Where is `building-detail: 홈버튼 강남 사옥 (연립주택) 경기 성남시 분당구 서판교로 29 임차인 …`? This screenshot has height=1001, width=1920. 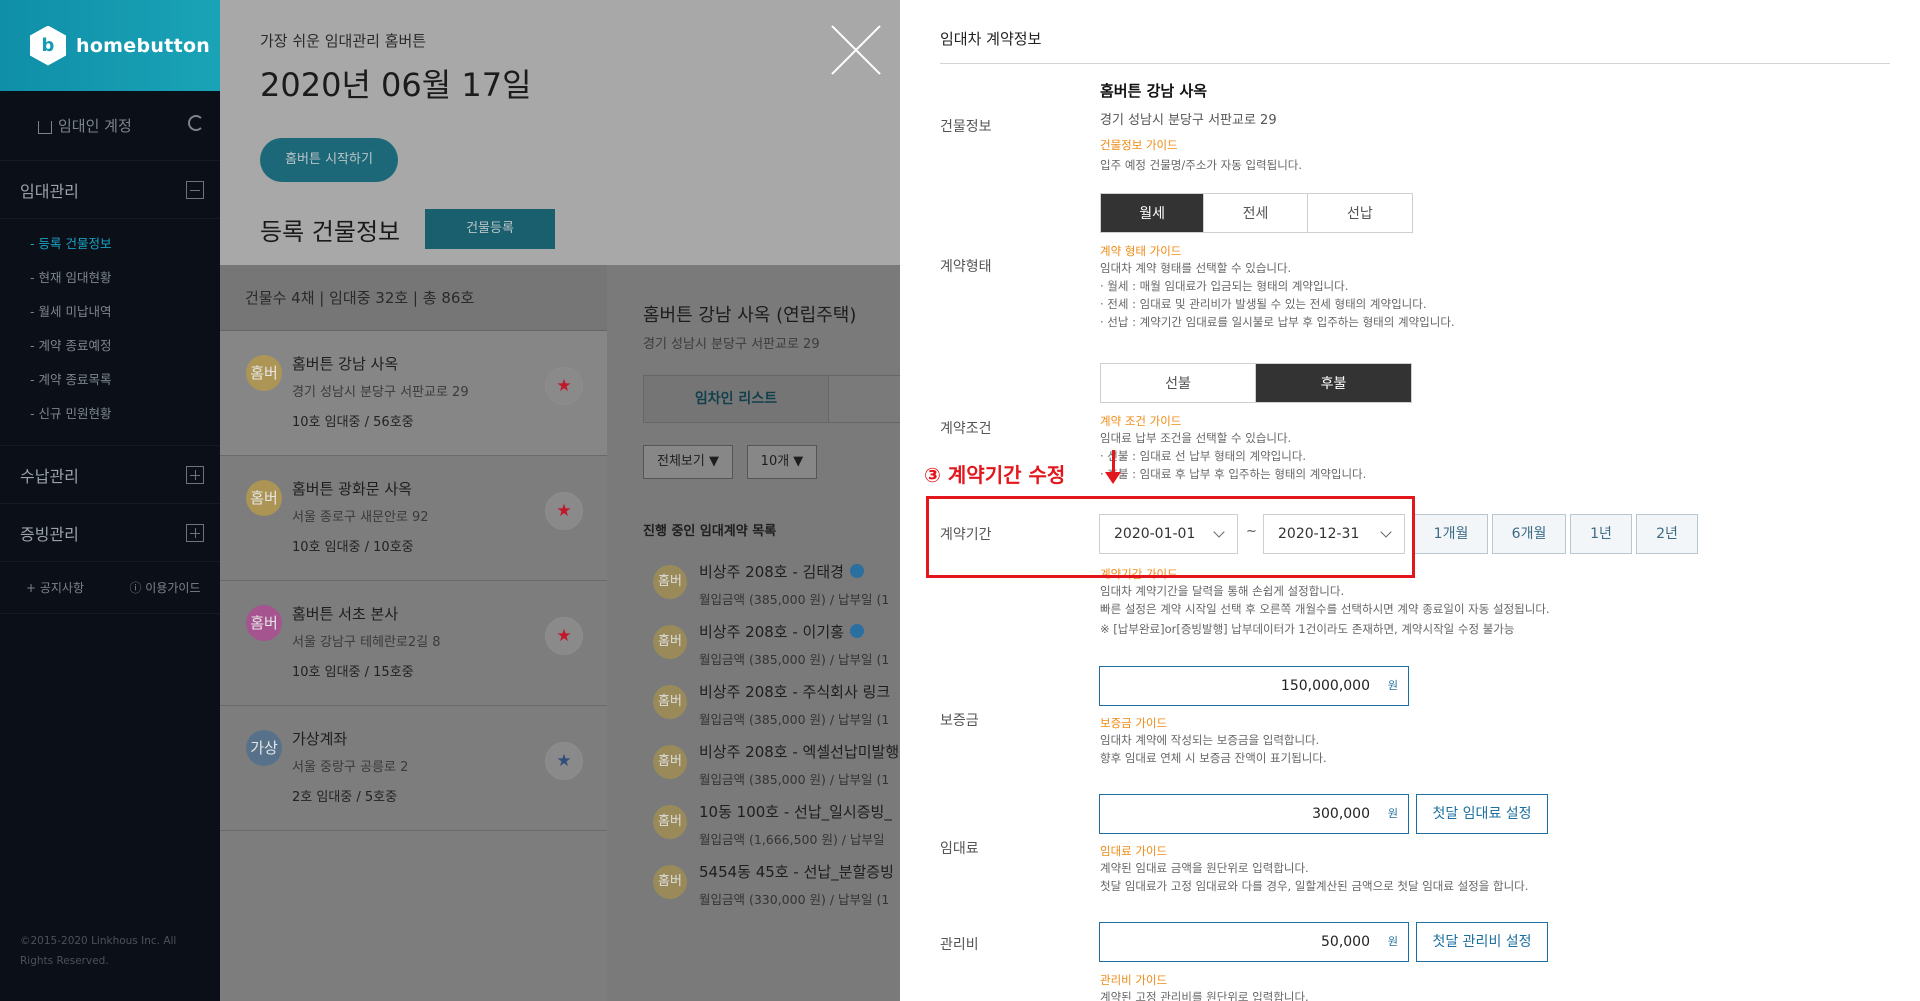 building-detail: 홈버튼 강남 사옥 (연립주택) 경기 성남시 분당구 서판교로 29 임차인 … is located at coordinates (753, 633).